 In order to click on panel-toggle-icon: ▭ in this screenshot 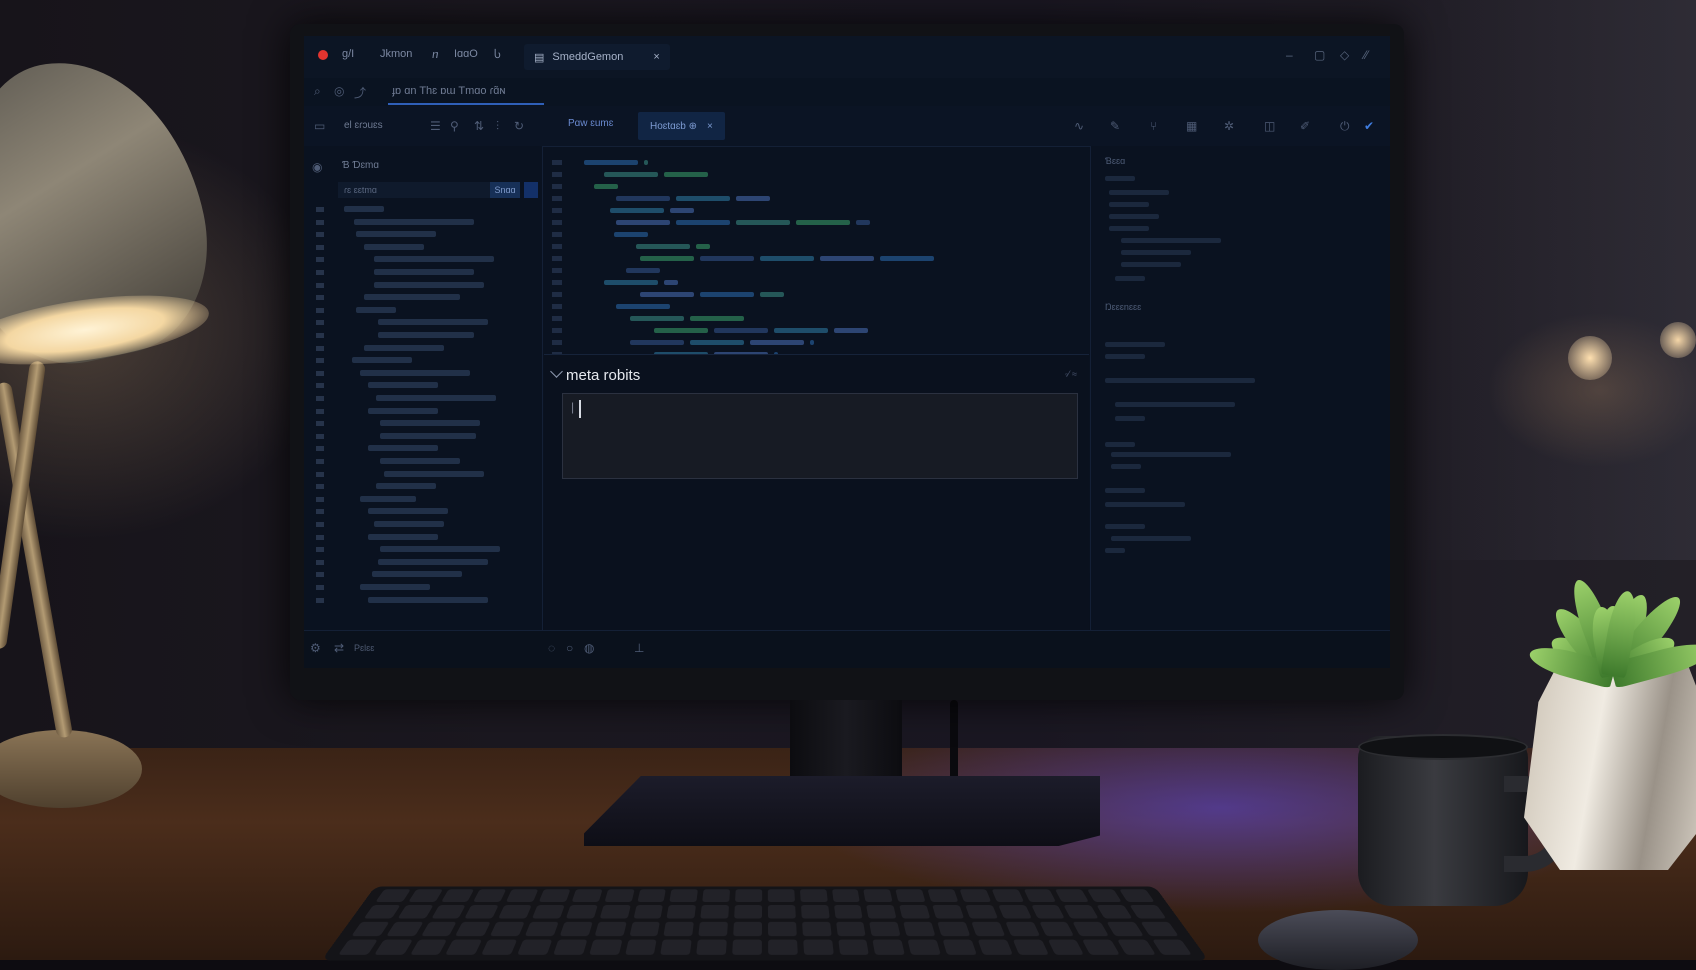, I will do `click(319, 126)`.